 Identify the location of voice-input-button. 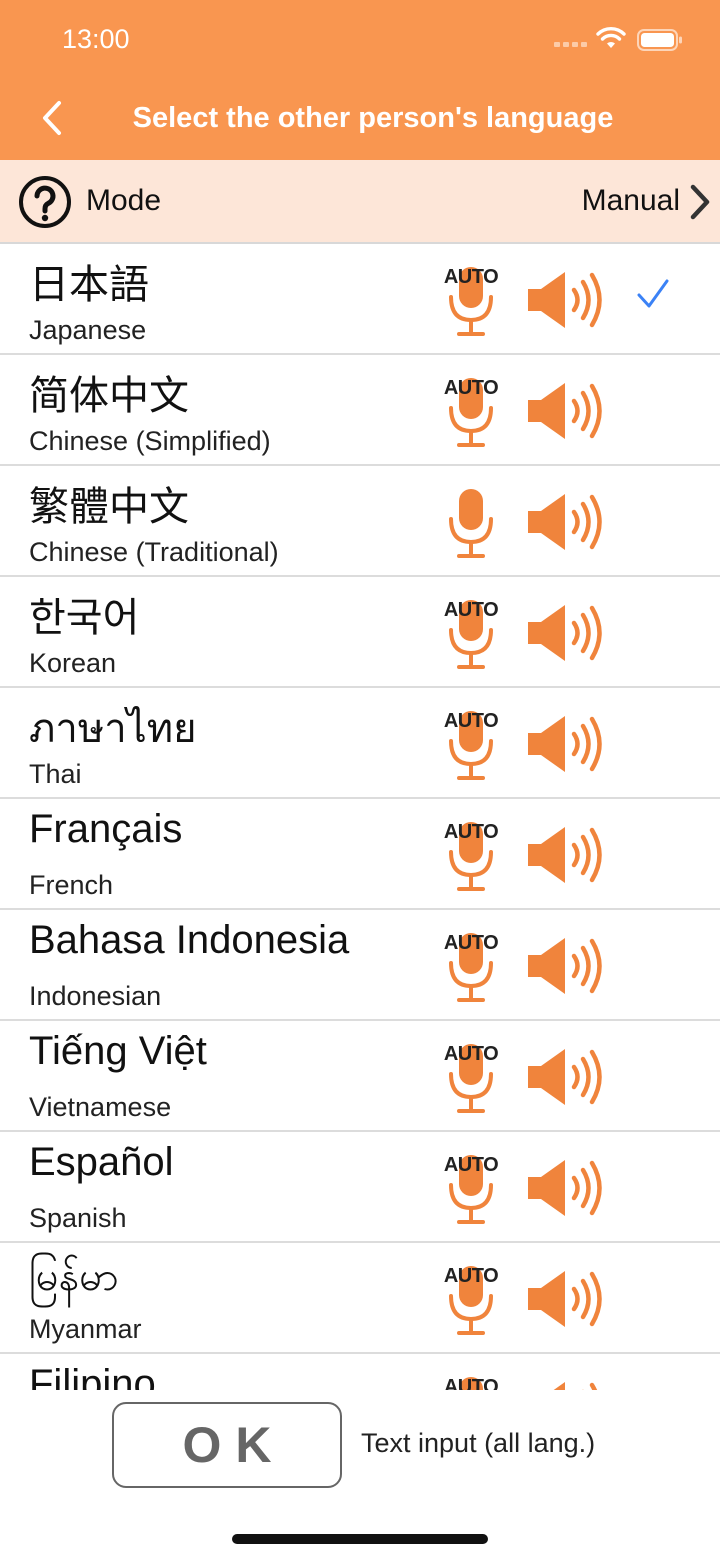
(471, 524).